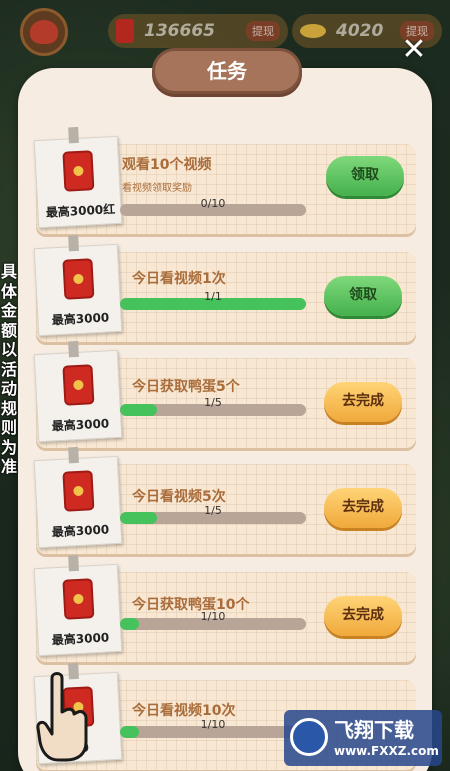 This screenshot has width=450, height=771. I want to click on progress-text: 1/1, so click(213, 296).